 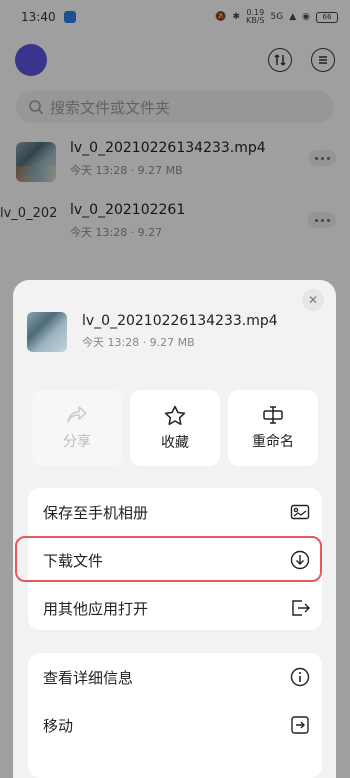 I want to click on menu-item-label: 查看详细信息, so click(x=88, y=677).